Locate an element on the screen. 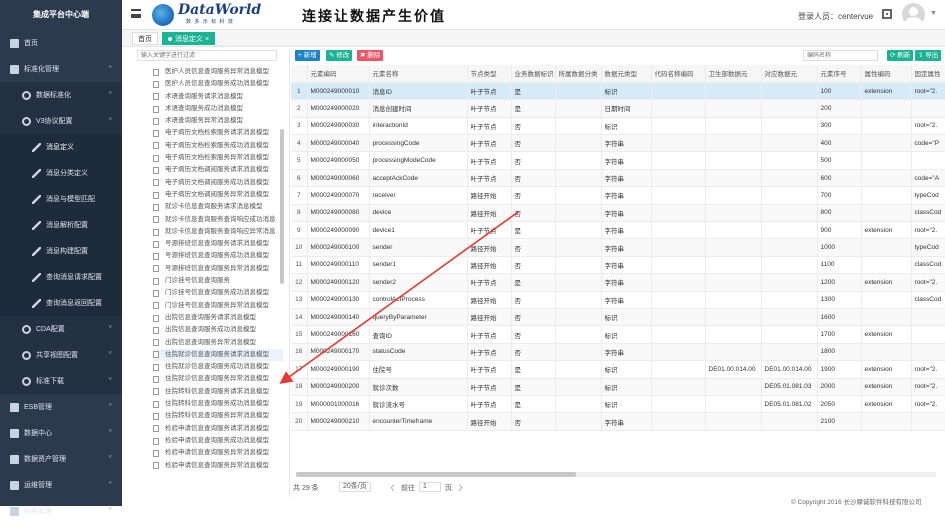 The width and height of the screenshot is (945, 524). tree-node: 住院就诊信息查询服务请求消息模型 is located at coordinates (218, 355).